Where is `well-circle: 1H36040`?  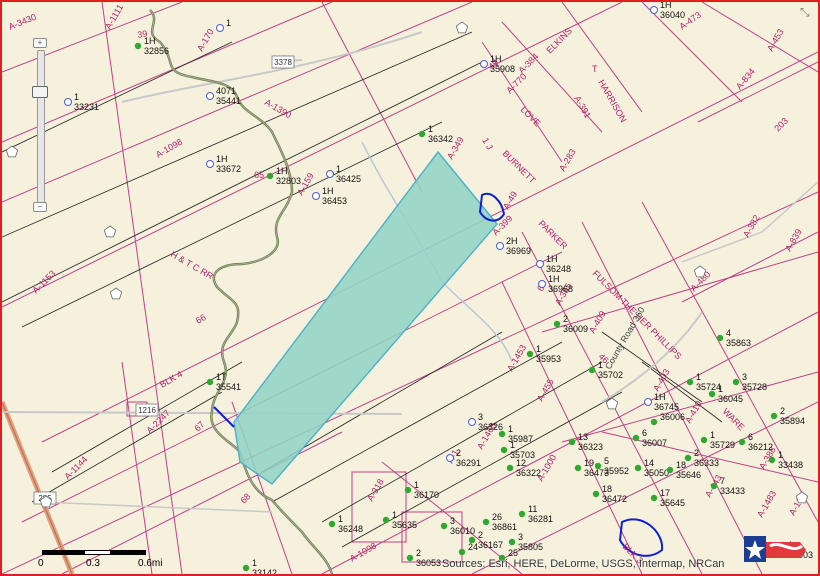
well-circle: 1H36040 is located at coordinates (668, 11).